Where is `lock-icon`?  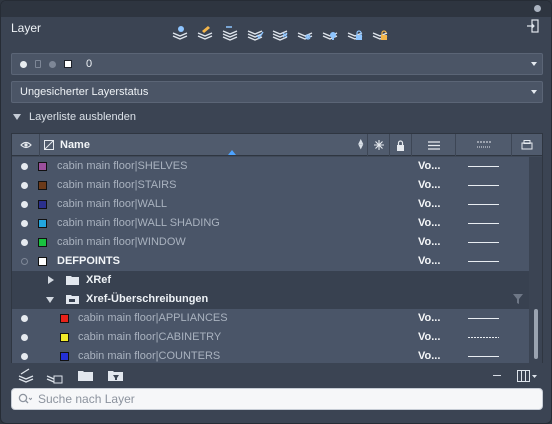
lock-icon is located at coordinates (400, 145).